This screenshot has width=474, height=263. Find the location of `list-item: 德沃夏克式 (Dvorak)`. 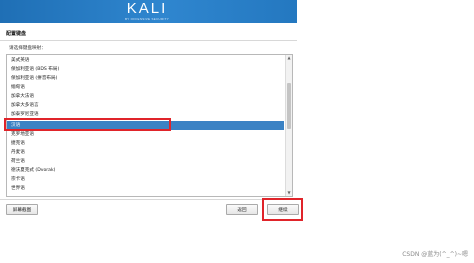

list-item: 德沃夏克式 (Dvorak) is located at coordinates (145, 170).